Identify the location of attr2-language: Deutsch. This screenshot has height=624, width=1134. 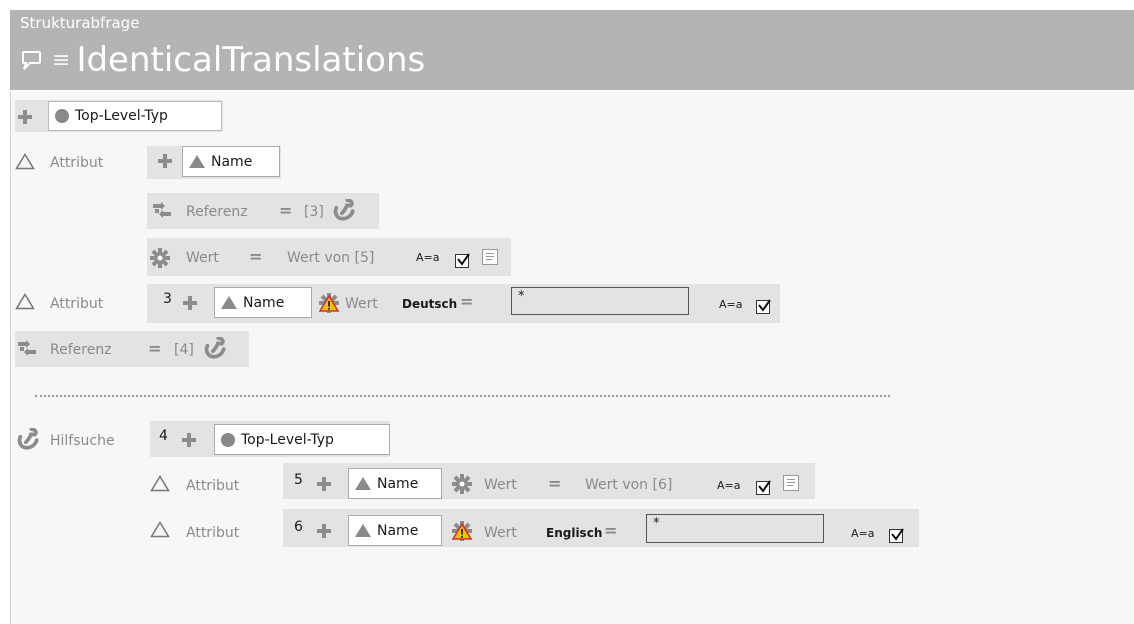
(429, 304).